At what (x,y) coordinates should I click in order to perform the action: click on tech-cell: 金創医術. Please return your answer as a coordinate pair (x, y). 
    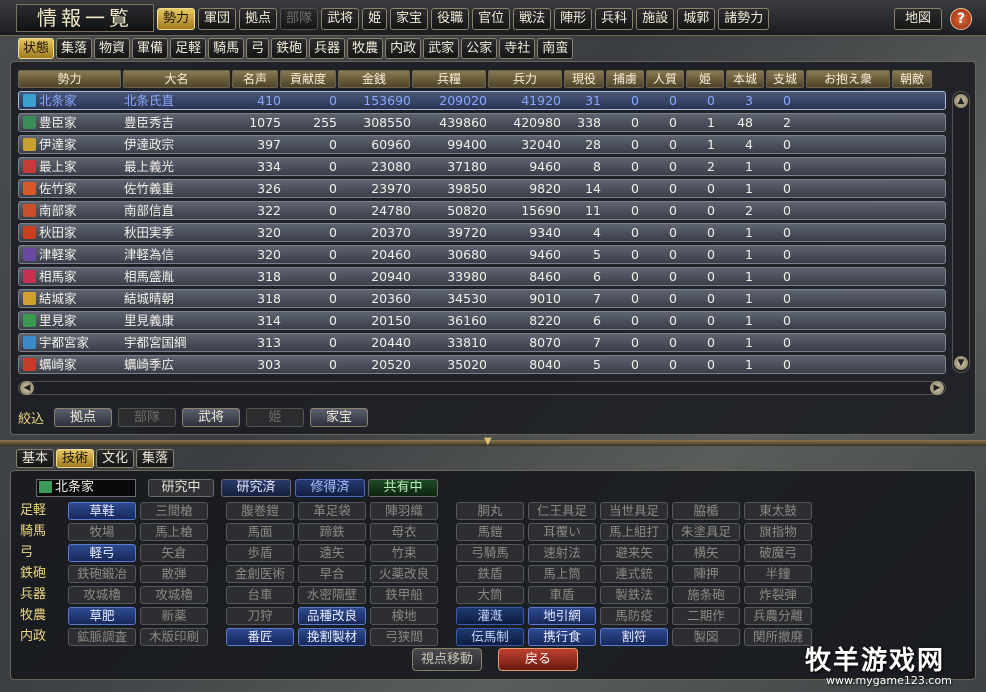
    Looking at the image, I should click on (260, 574).